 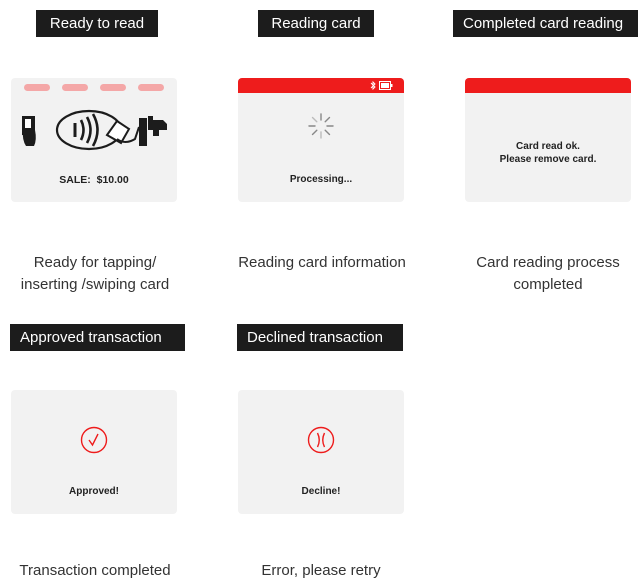 I want to click on card-swipe-icon, so click(x=153, y=131).